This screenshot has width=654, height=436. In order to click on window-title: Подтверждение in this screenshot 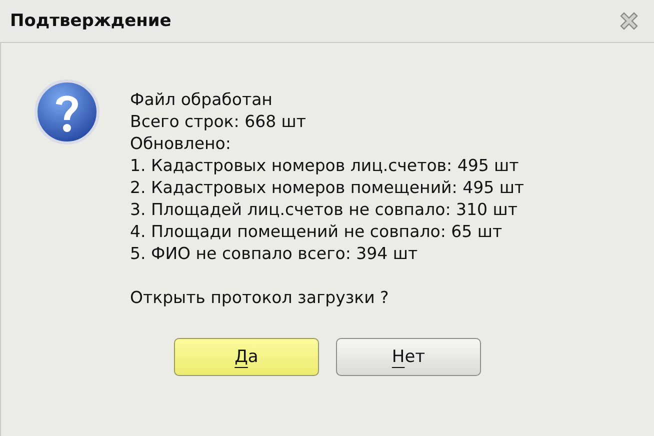, I will do `click(91, 21)`.